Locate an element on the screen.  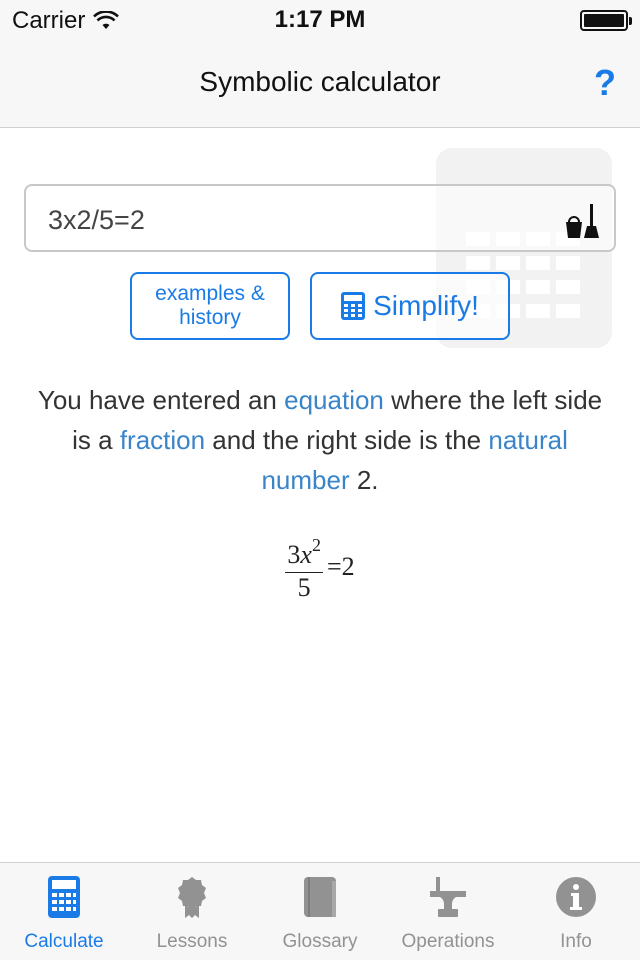
description-text: 2. is located at coordinates (364, 480).